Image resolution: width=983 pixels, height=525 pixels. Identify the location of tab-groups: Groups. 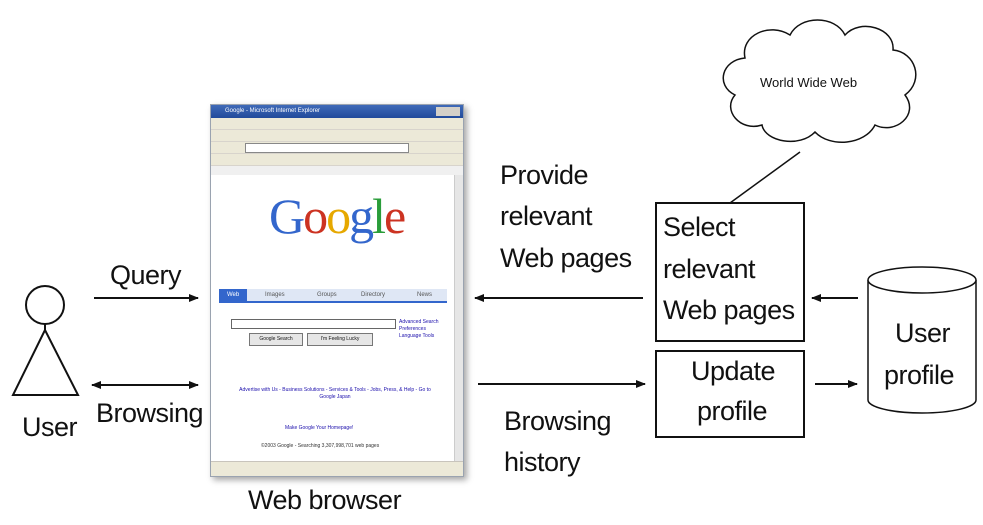
(327, 295).